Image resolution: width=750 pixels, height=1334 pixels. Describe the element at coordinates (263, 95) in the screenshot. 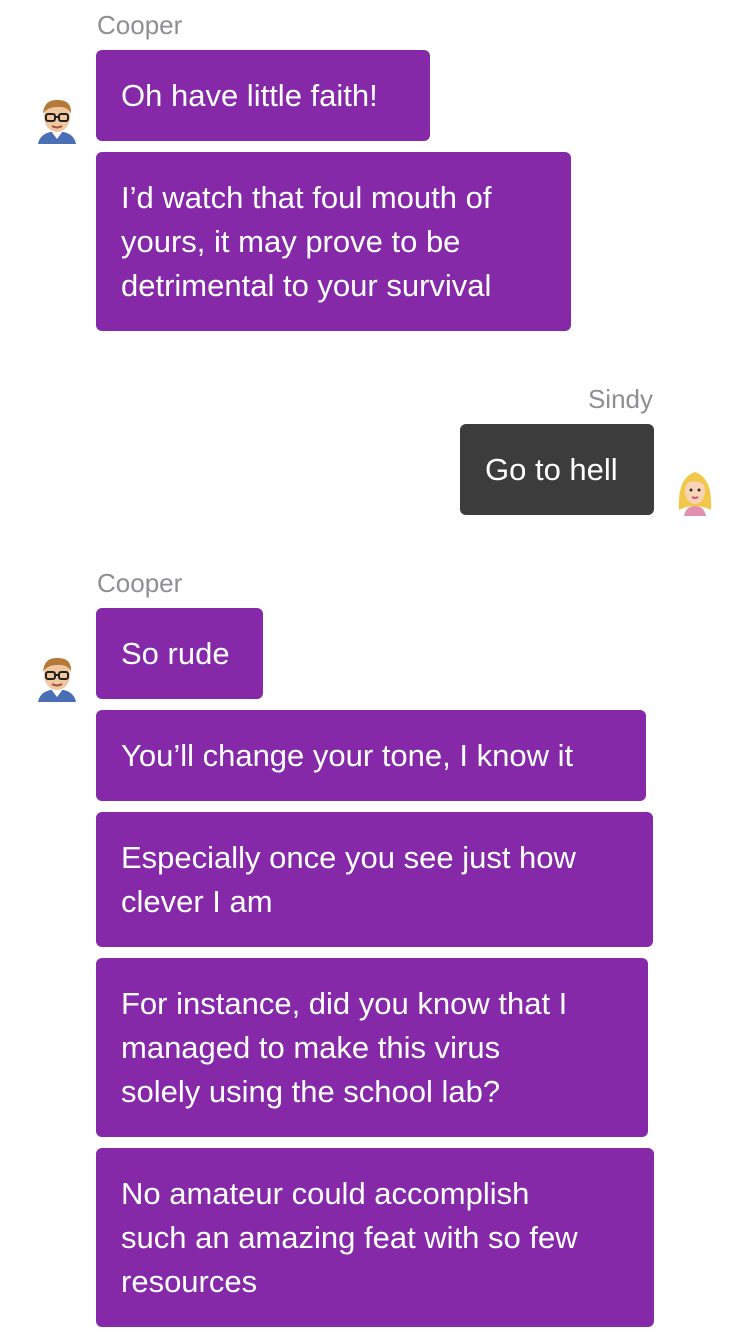

I see `message-bubble: Oh have little faith!` at that location.